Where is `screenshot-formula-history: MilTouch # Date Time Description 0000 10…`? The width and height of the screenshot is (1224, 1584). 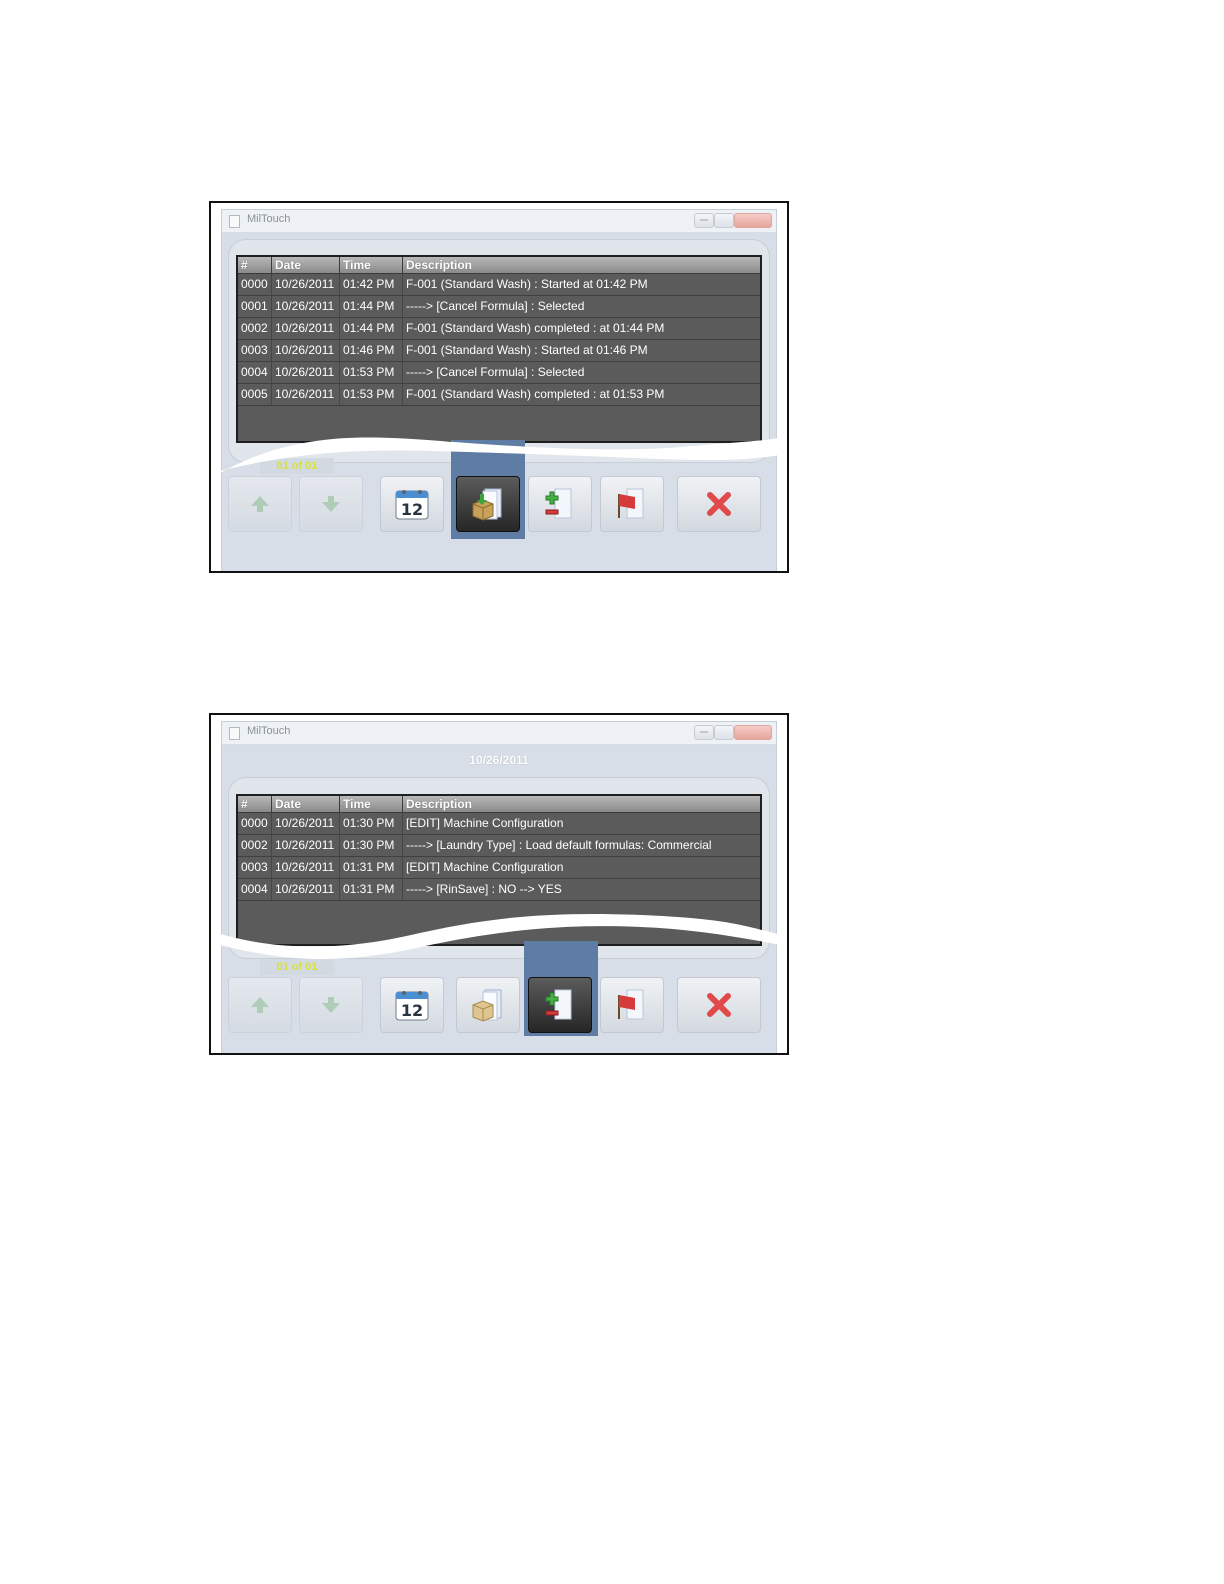
screenshot-formula-history: MilTouch # Date Time Description 0000 10… is located at coordinates (499, 387).